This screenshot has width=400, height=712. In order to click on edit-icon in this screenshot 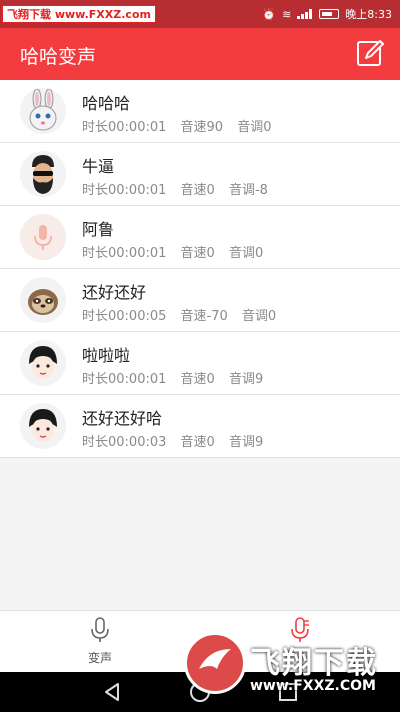, I will do `click(370, 53)`.